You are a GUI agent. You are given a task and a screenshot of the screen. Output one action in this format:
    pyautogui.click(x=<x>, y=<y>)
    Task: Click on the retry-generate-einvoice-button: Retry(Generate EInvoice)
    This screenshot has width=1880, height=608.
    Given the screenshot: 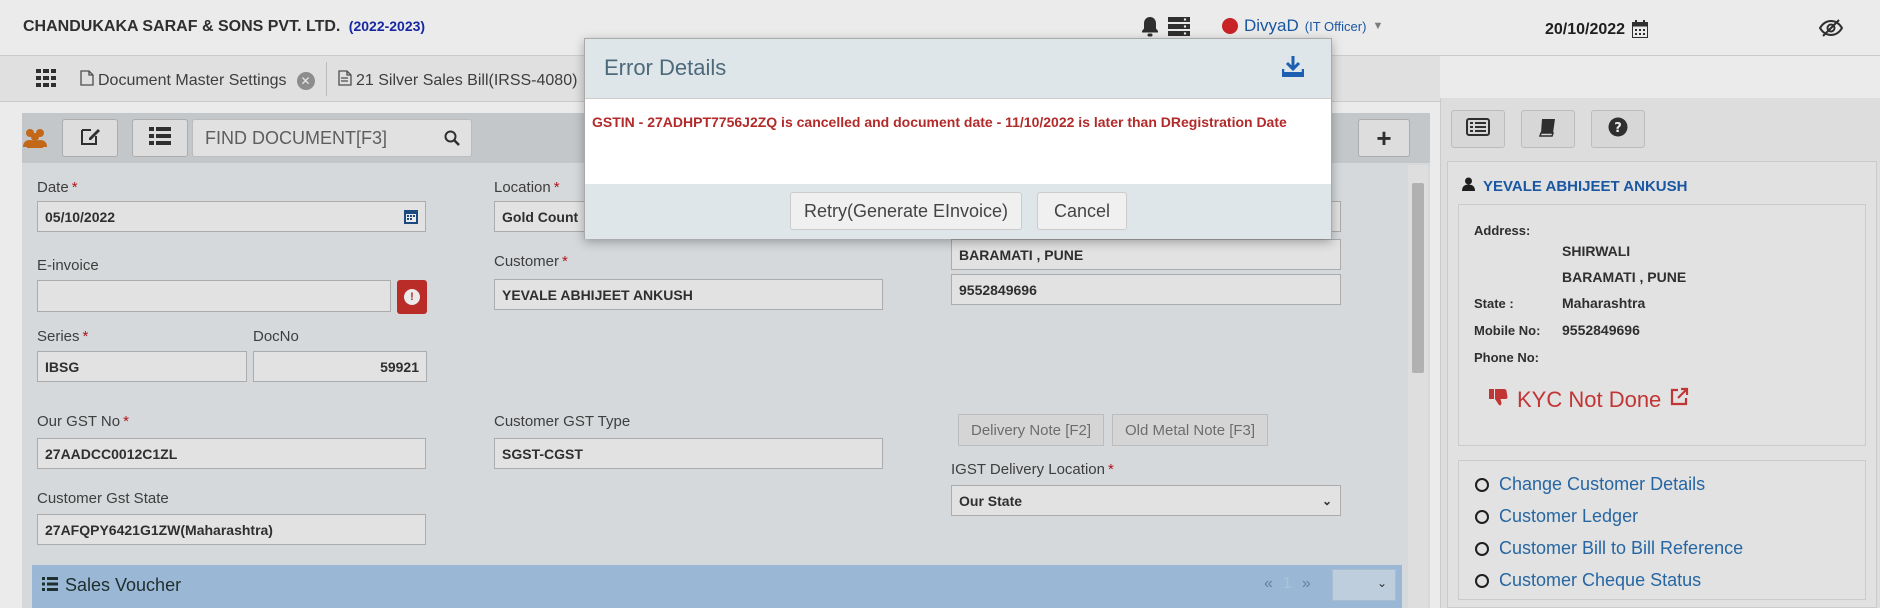 What is the action you would take?
    pyautogui.click(x=906, y=211)
    